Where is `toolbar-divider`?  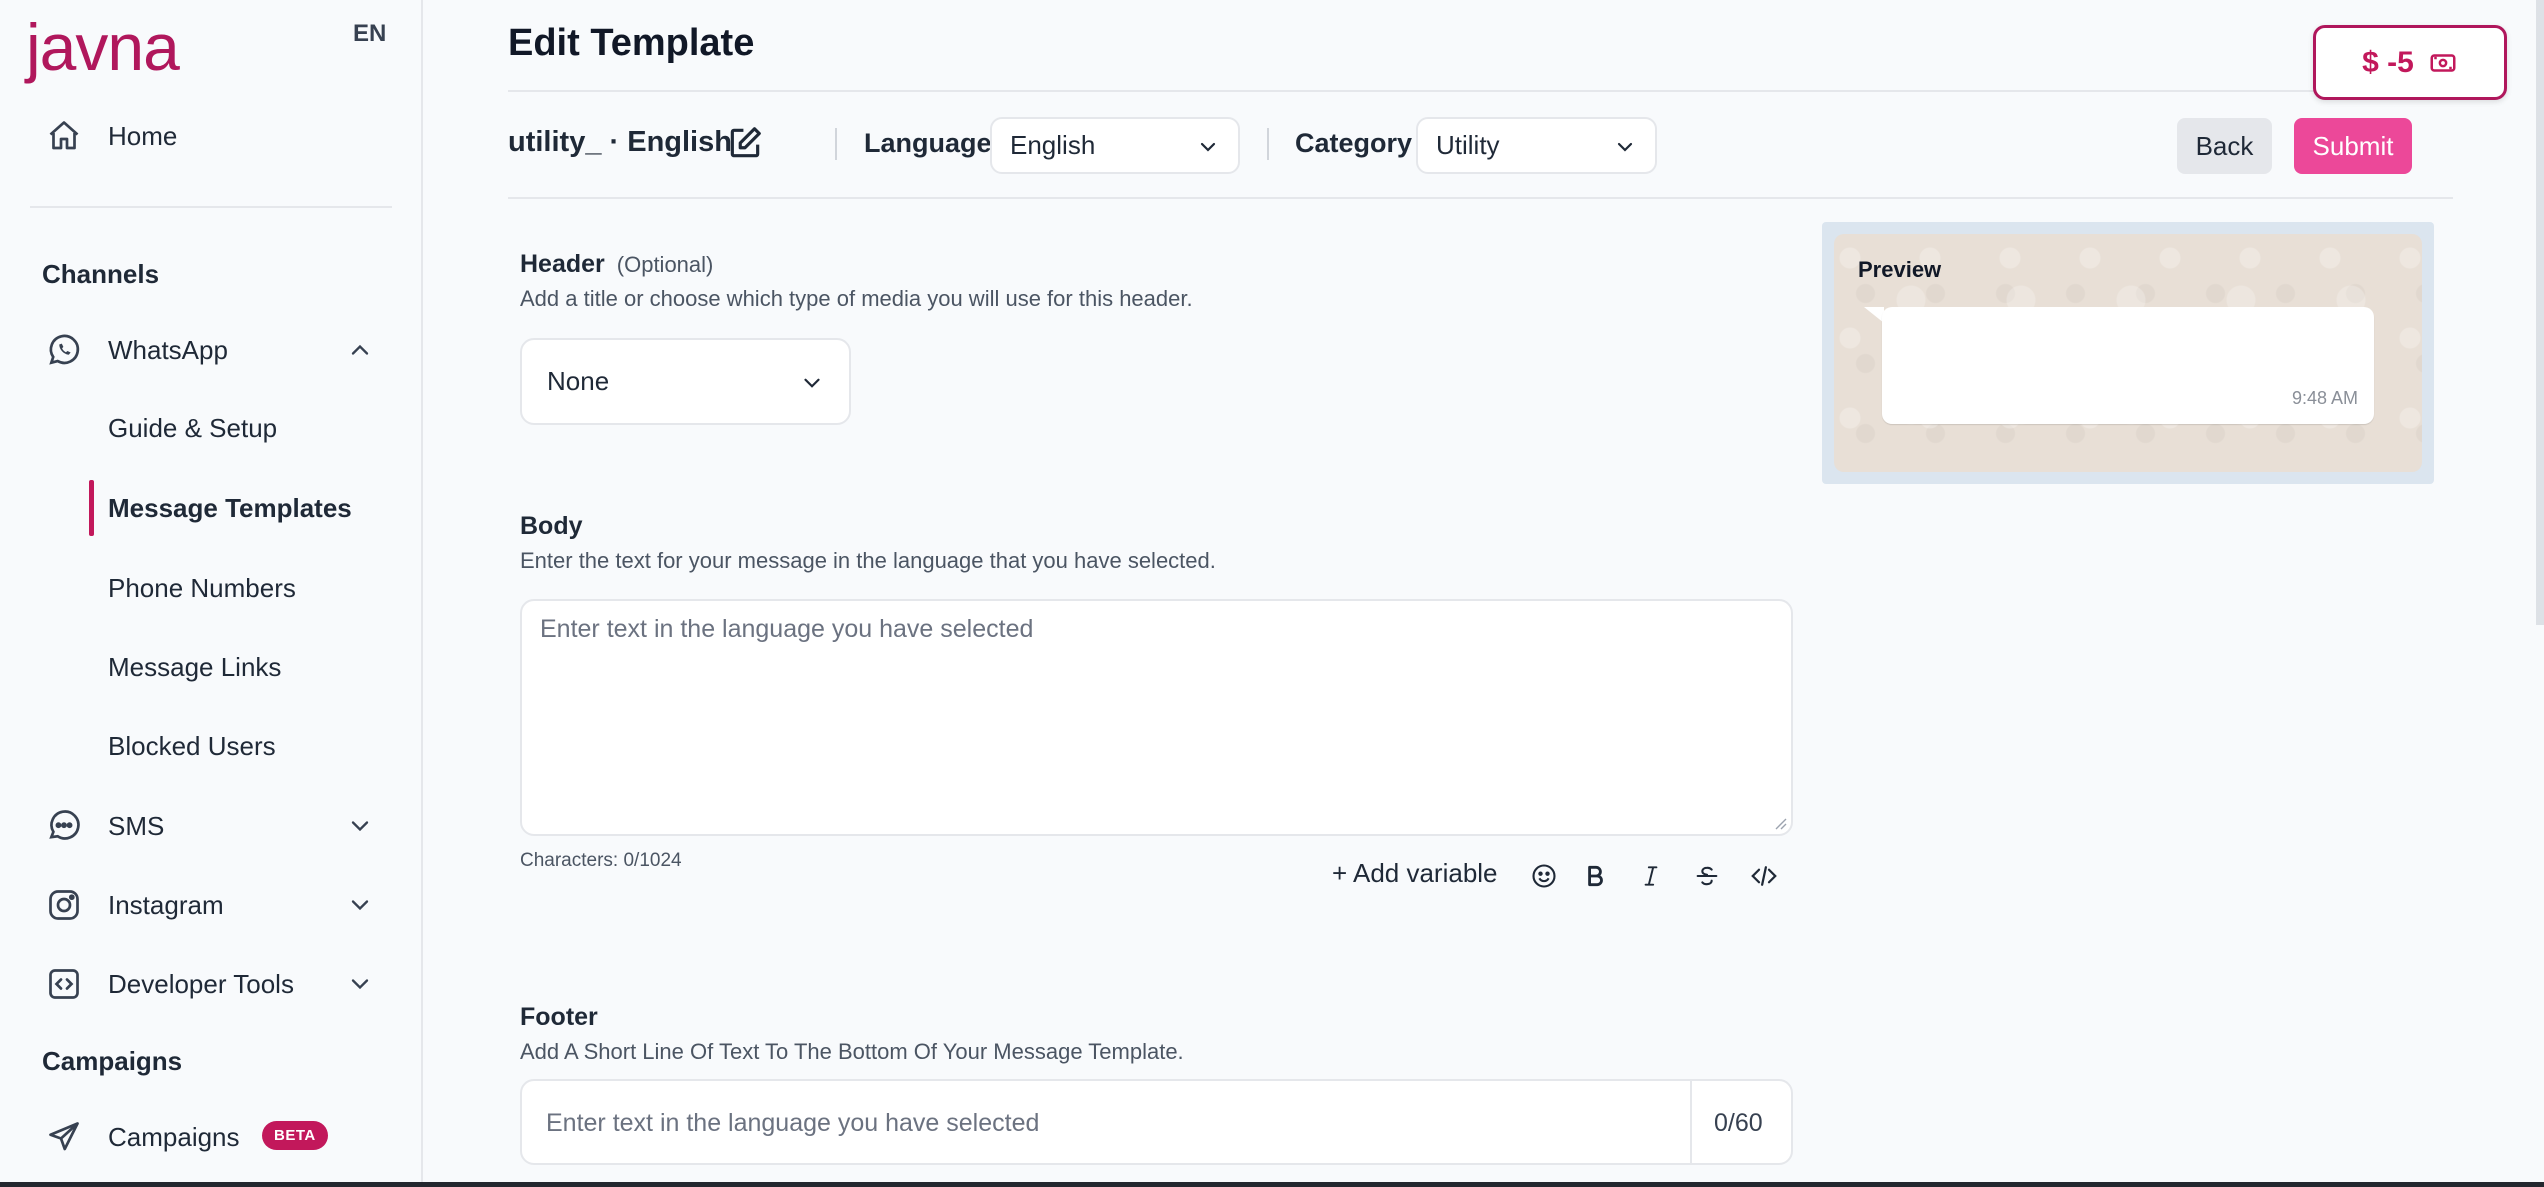
toolbar-divider is located at coordinates (1480, 198).